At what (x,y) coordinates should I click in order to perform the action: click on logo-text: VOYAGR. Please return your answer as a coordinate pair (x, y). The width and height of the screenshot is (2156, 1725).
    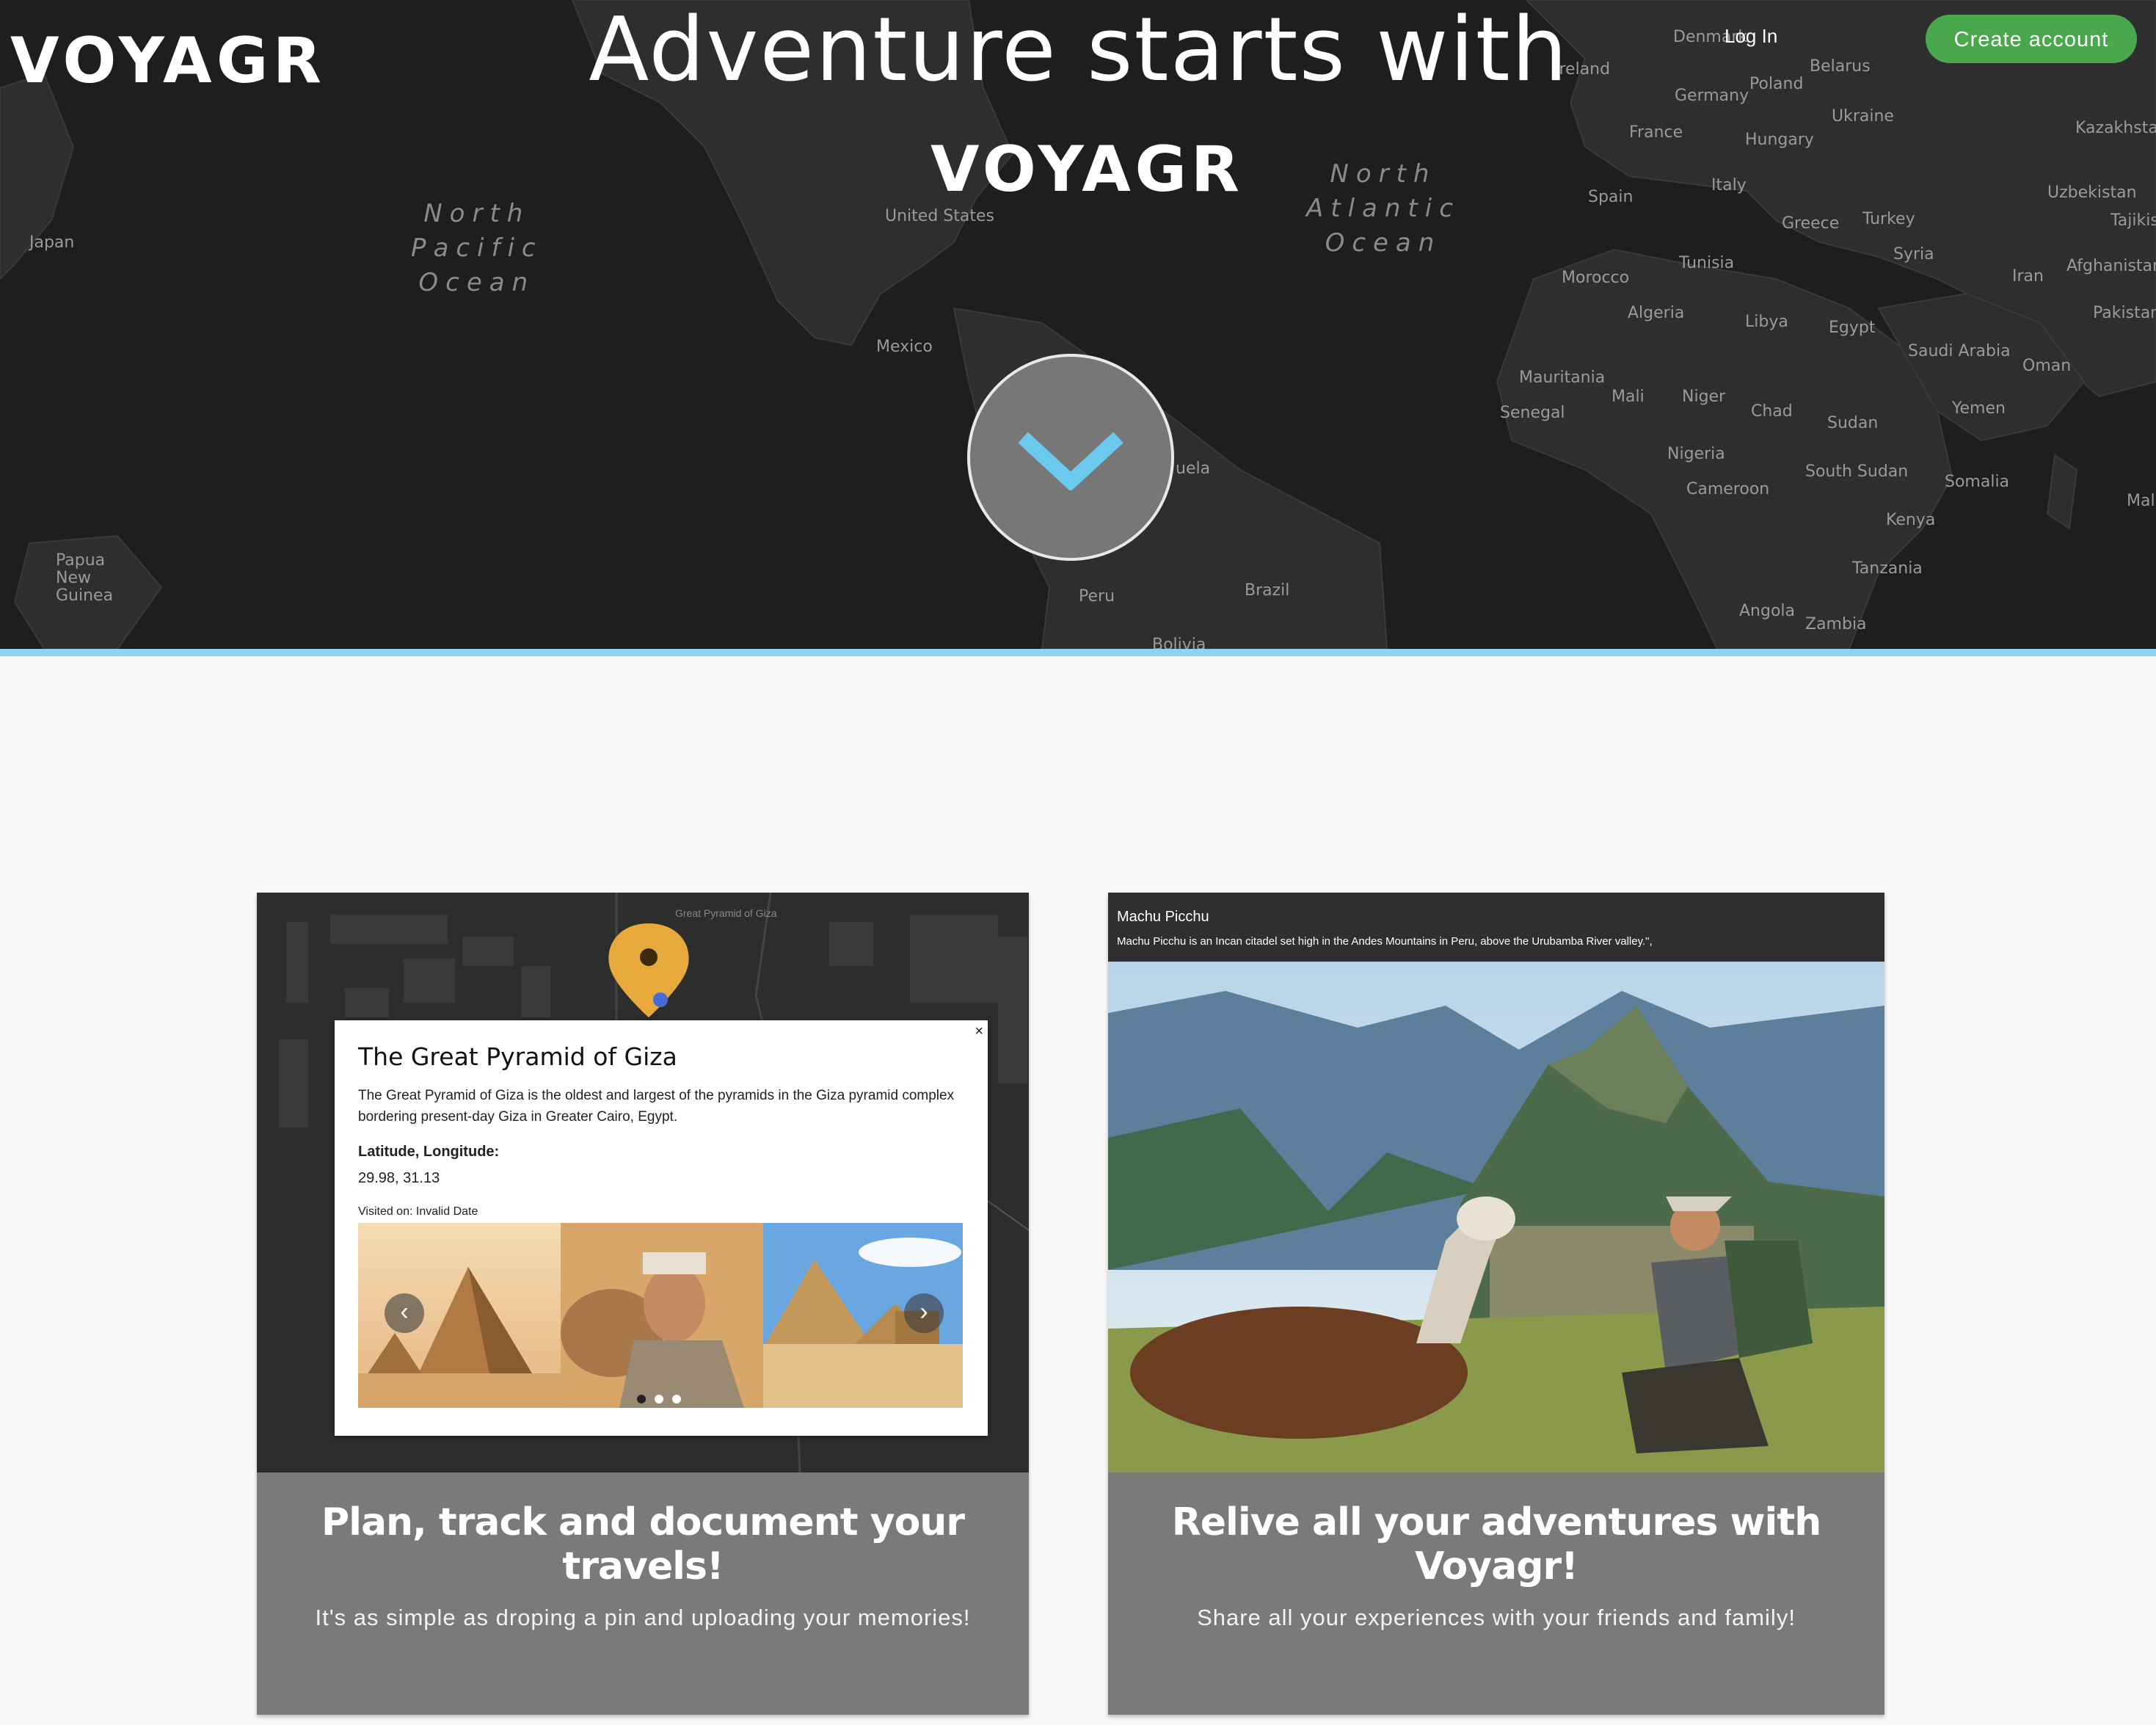
    Looking at the image, I should click on (166, 59).